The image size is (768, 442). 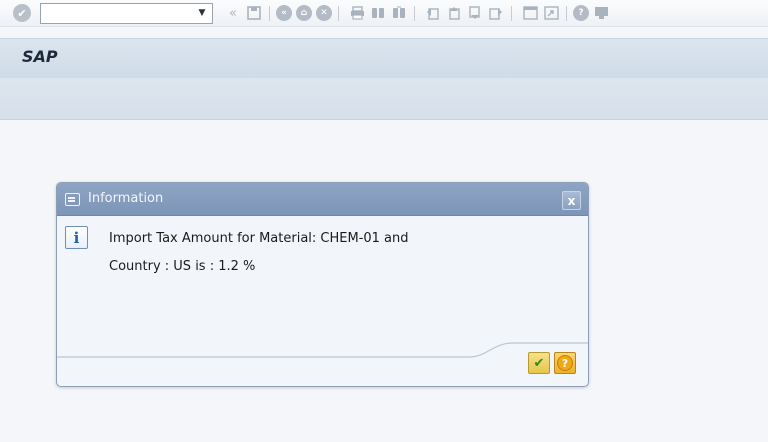 I want to click on dialog-title: Information, so click(x=126, y=198).